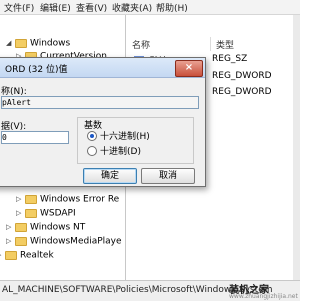 The image size is (320, 301). What do you see at coordinates (213, 44) in the screenshot?
I see `column-header: 名称 类型` at bounding box center [213, 44].